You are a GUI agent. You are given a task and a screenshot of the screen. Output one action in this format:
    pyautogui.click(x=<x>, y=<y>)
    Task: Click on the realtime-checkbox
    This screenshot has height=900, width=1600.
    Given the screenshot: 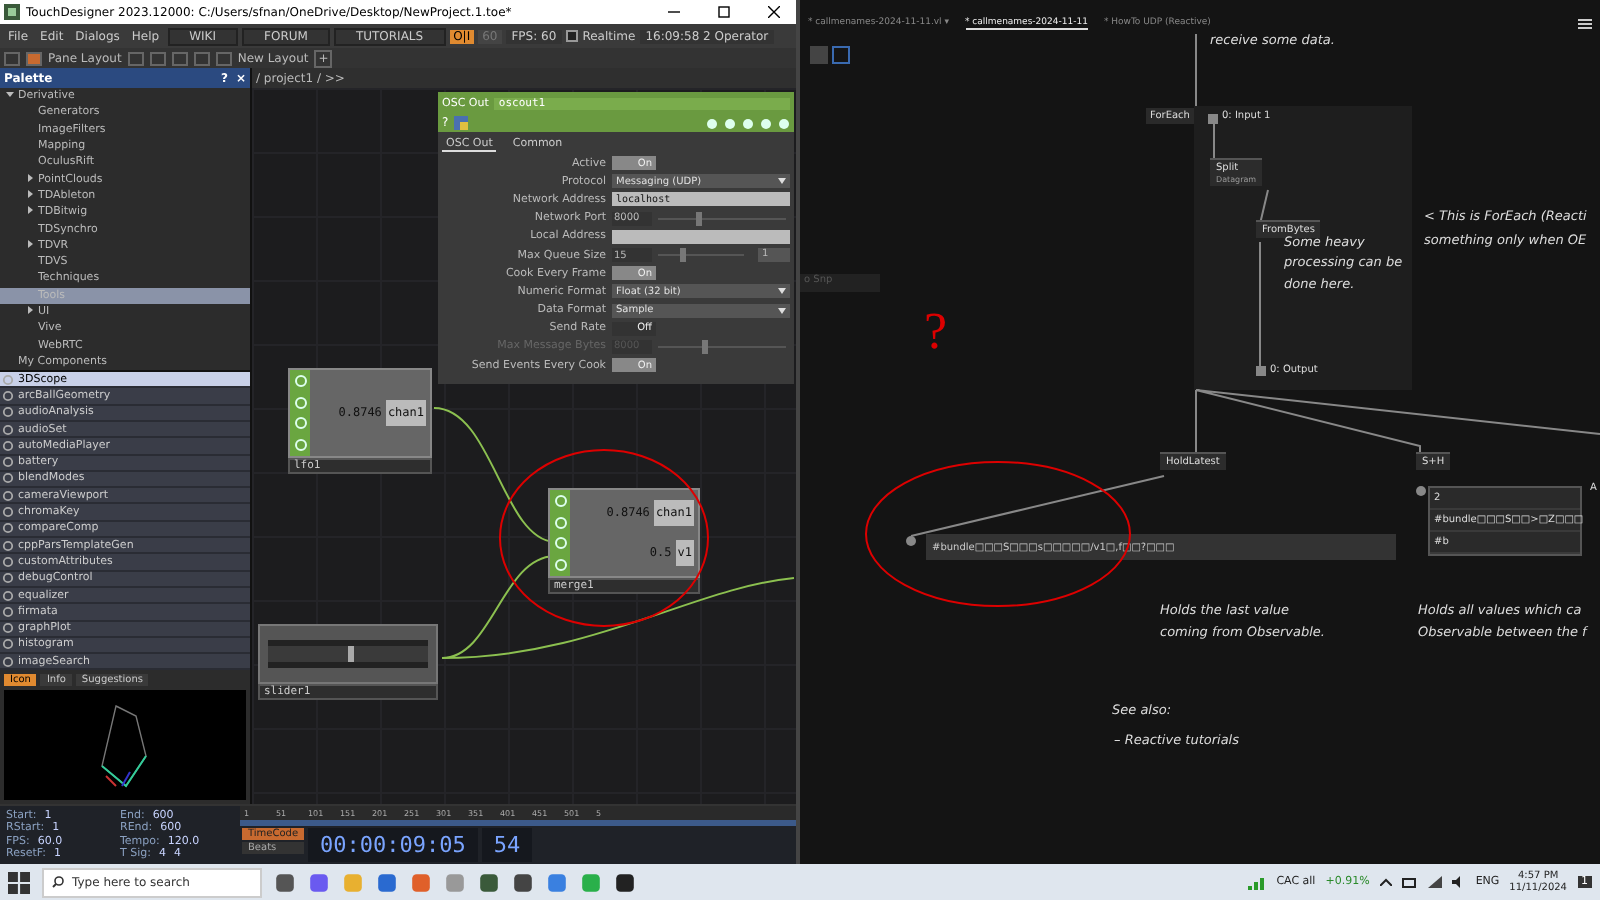 What is the action you would take?
    pyautogui.click(x=572, y=36)
    